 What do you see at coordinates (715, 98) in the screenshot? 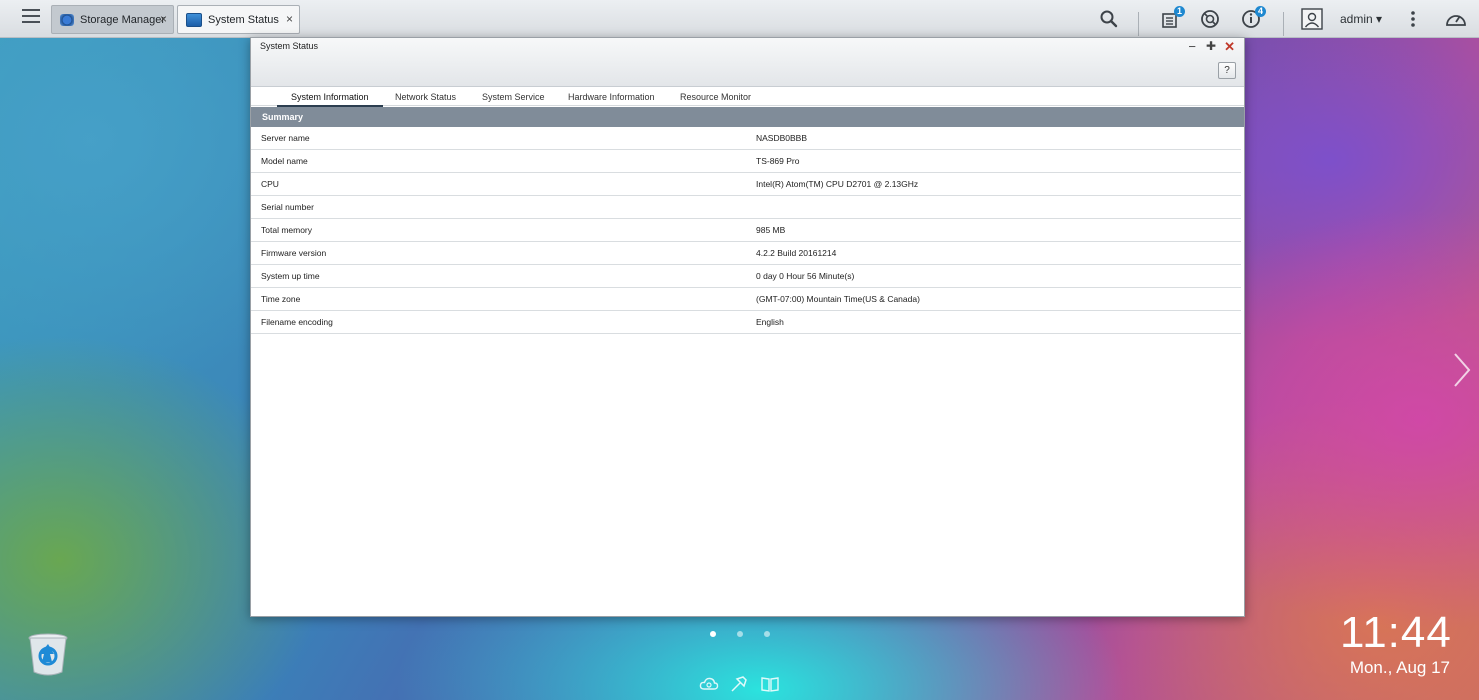
I see `tab-resource-monitor: Resource Monitor` at bounding box center [715, 98].